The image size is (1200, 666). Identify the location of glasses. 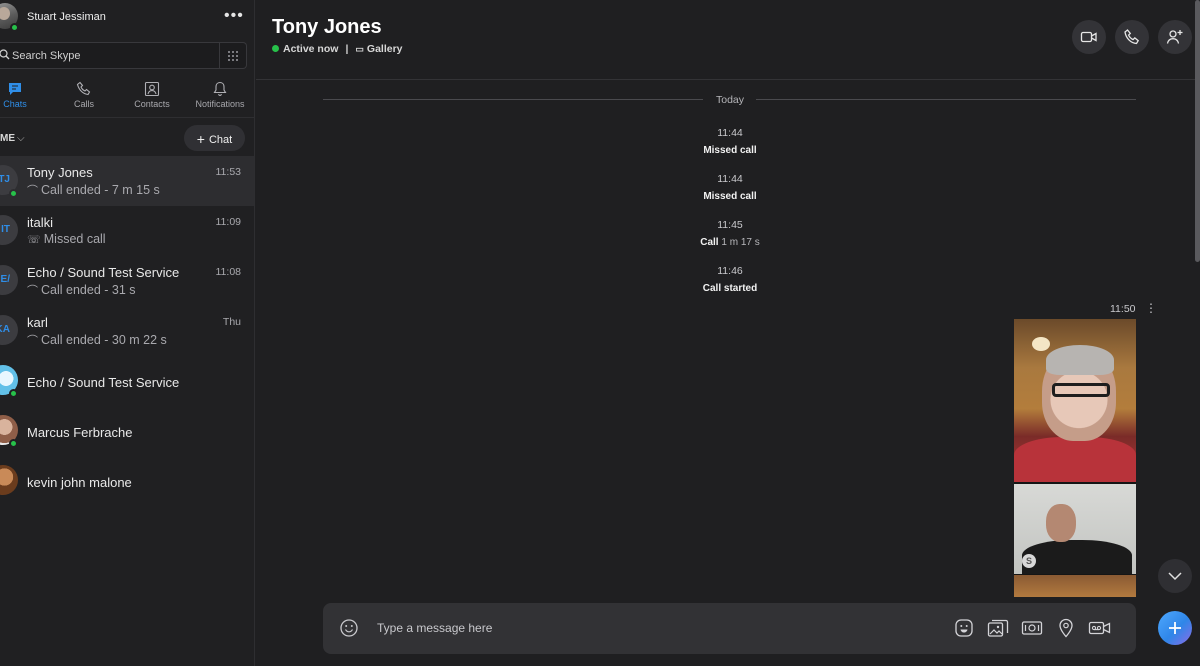
(1081, 390).